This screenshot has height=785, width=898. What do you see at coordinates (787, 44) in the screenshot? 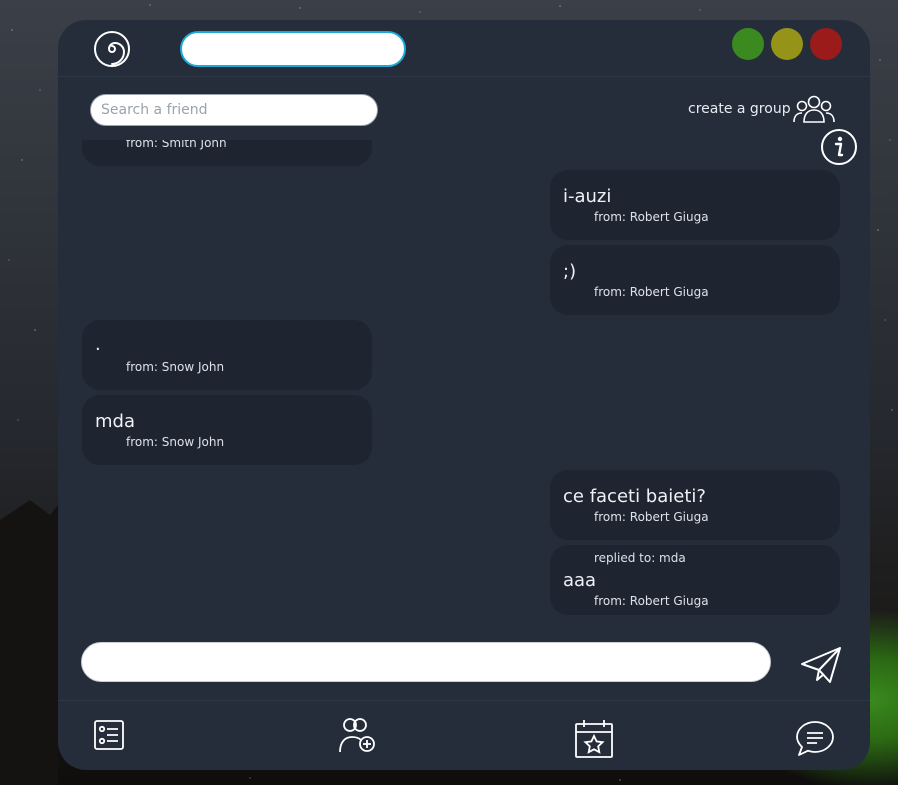
I see `minimize-button` at bounding box center [787, 44].